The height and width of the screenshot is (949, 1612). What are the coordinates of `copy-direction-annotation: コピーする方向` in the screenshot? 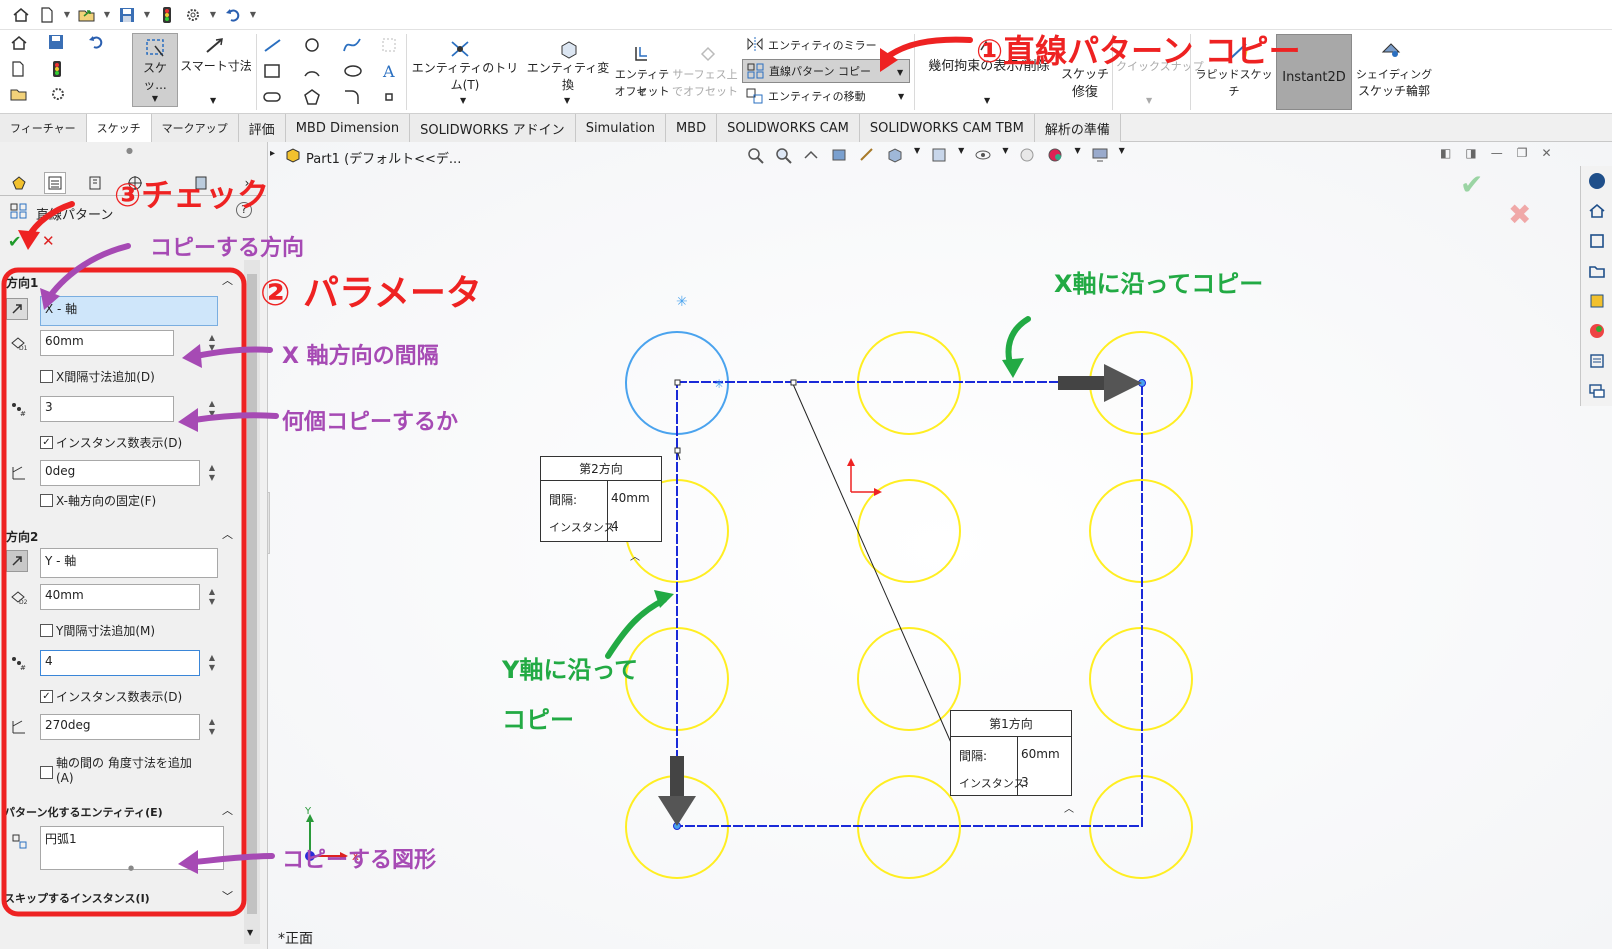 It's located at (227, 248).